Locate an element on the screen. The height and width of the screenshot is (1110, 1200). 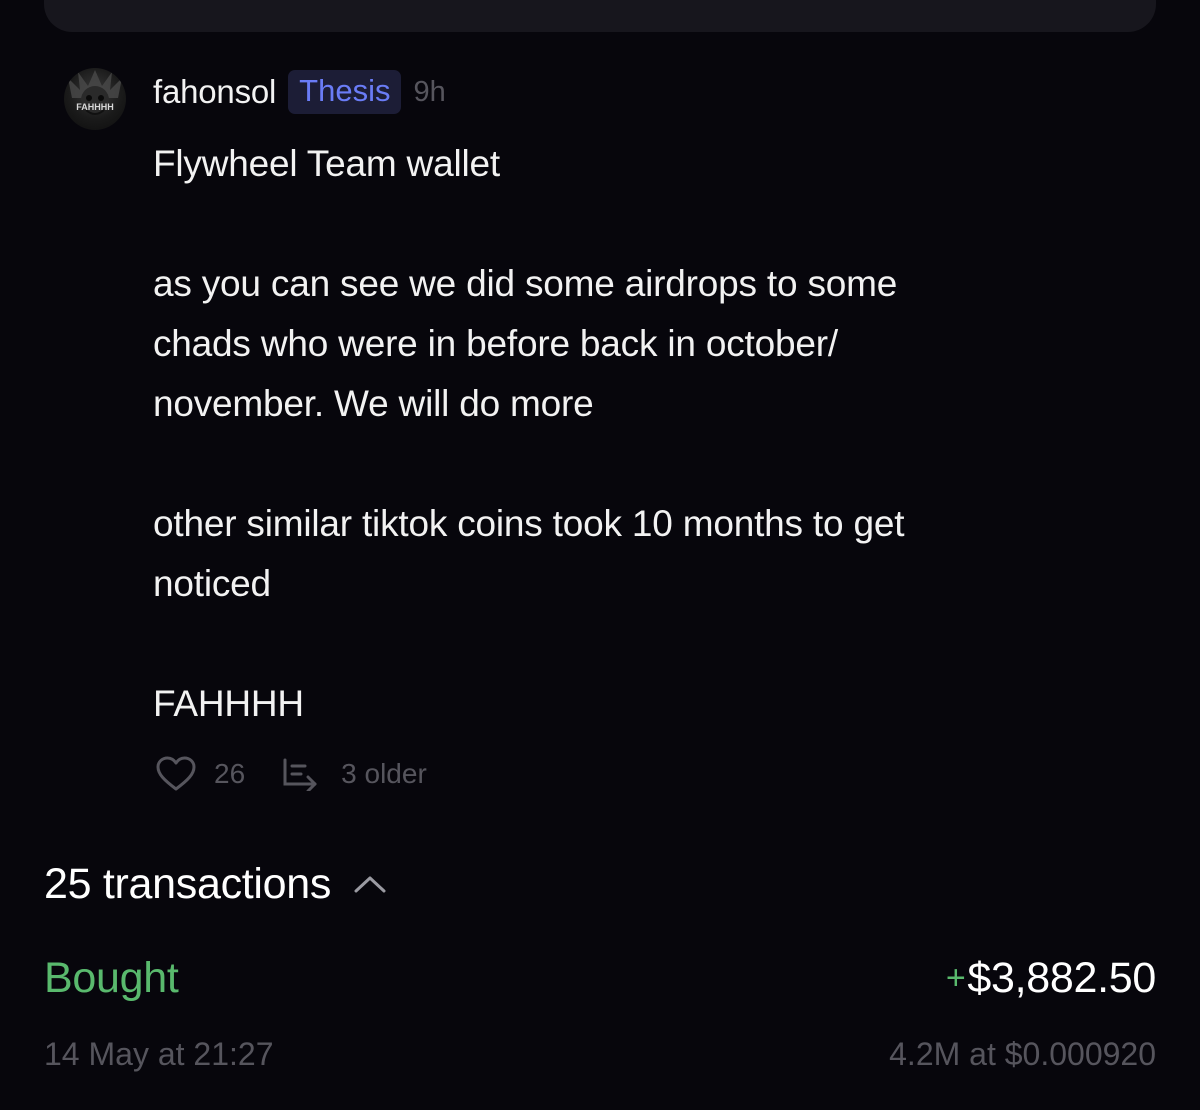
post-actions: 26 3 older is located at coordinates (291, 774).